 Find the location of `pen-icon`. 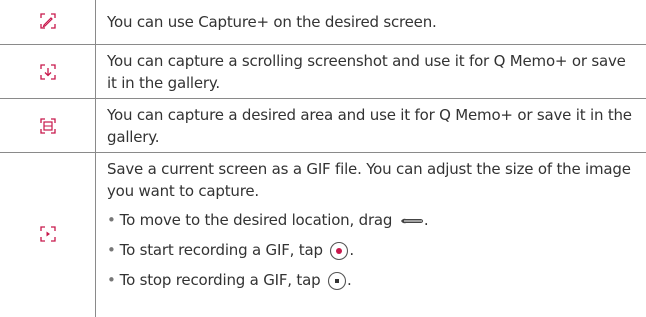

pen-icon is located at coordinates (48, 21).